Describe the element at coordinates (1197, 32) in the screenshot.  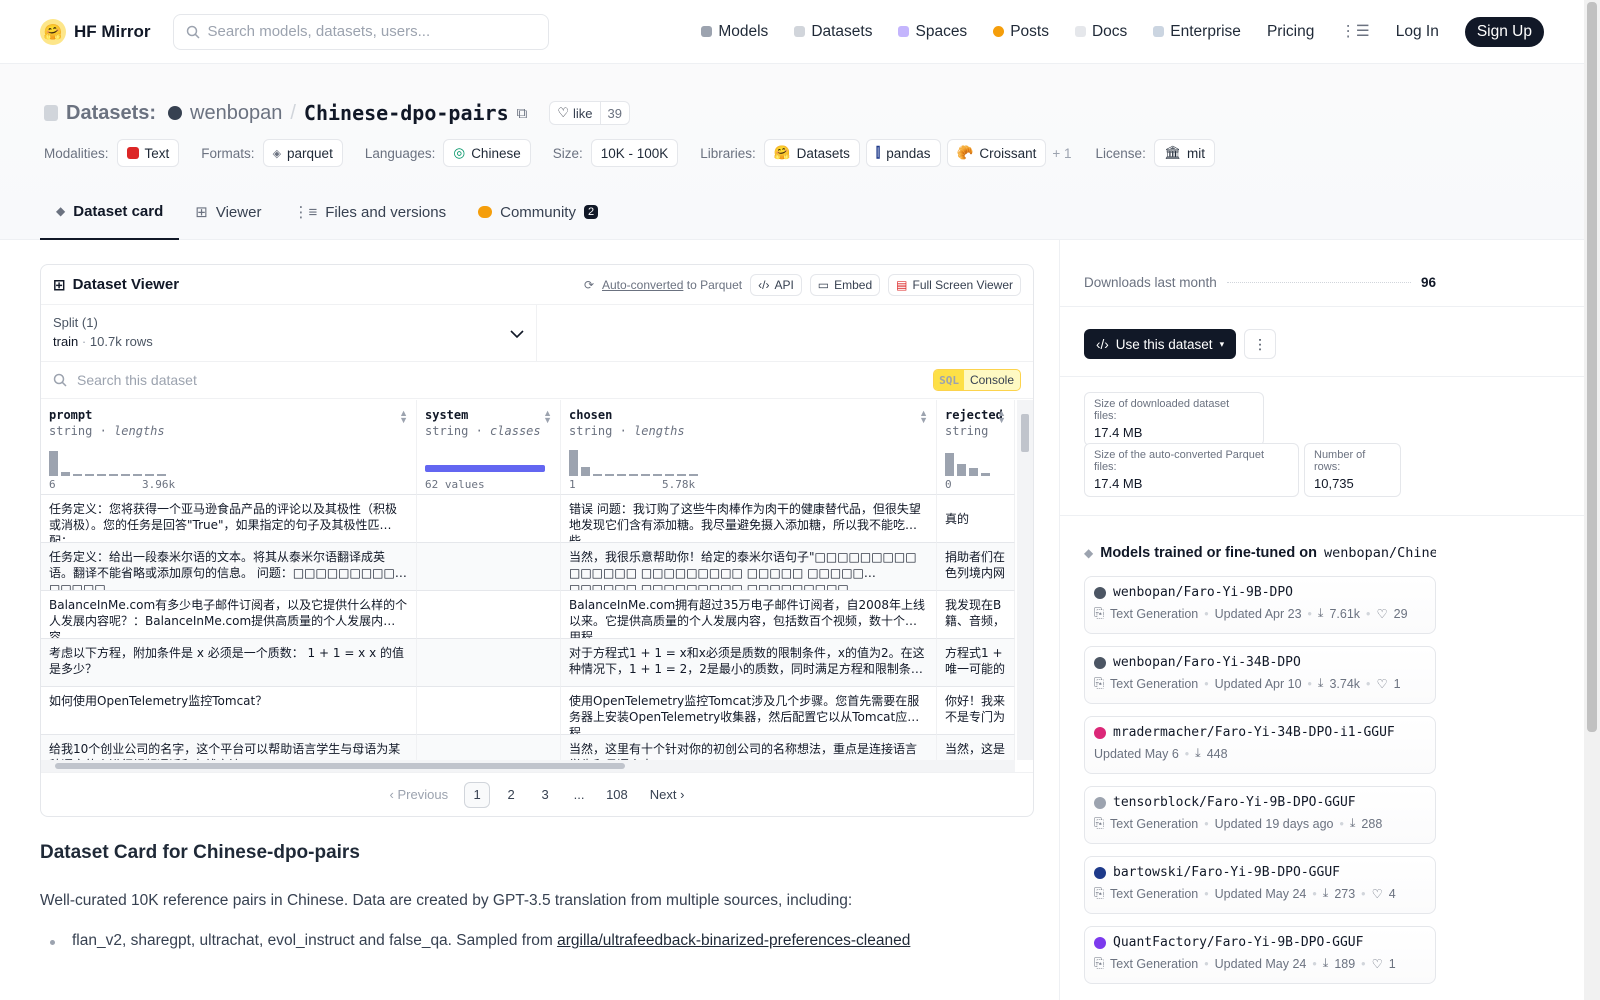
I see `nav-enterprise: Enterprise` at that location.